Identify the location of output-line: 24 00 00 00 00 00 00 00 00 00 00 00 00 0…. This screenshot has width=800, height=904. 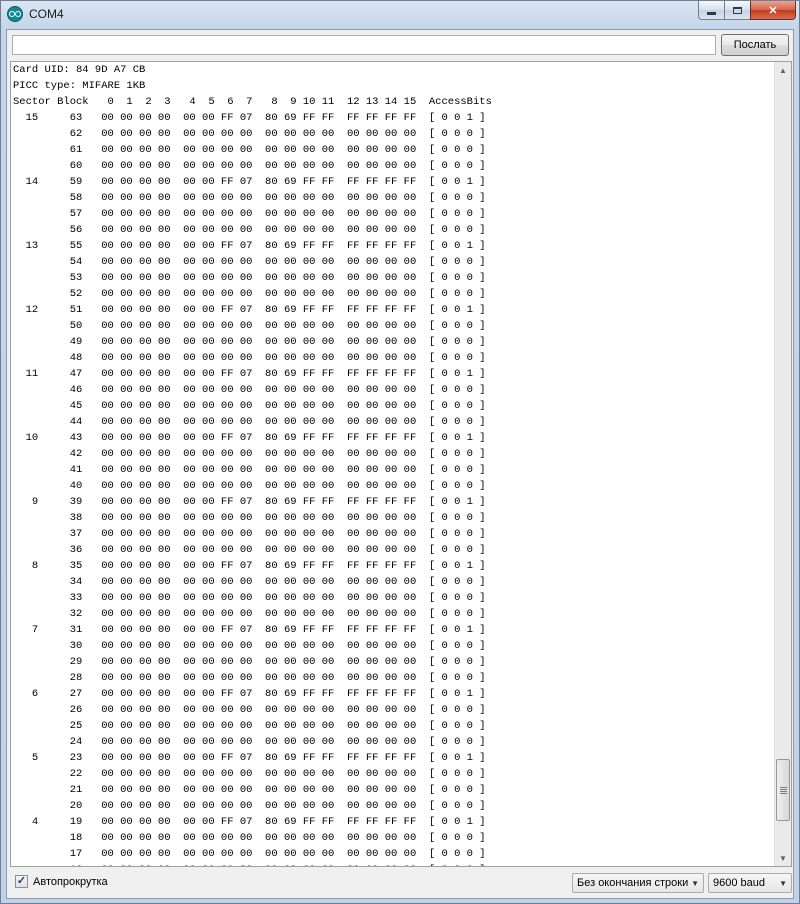
(249, 742).